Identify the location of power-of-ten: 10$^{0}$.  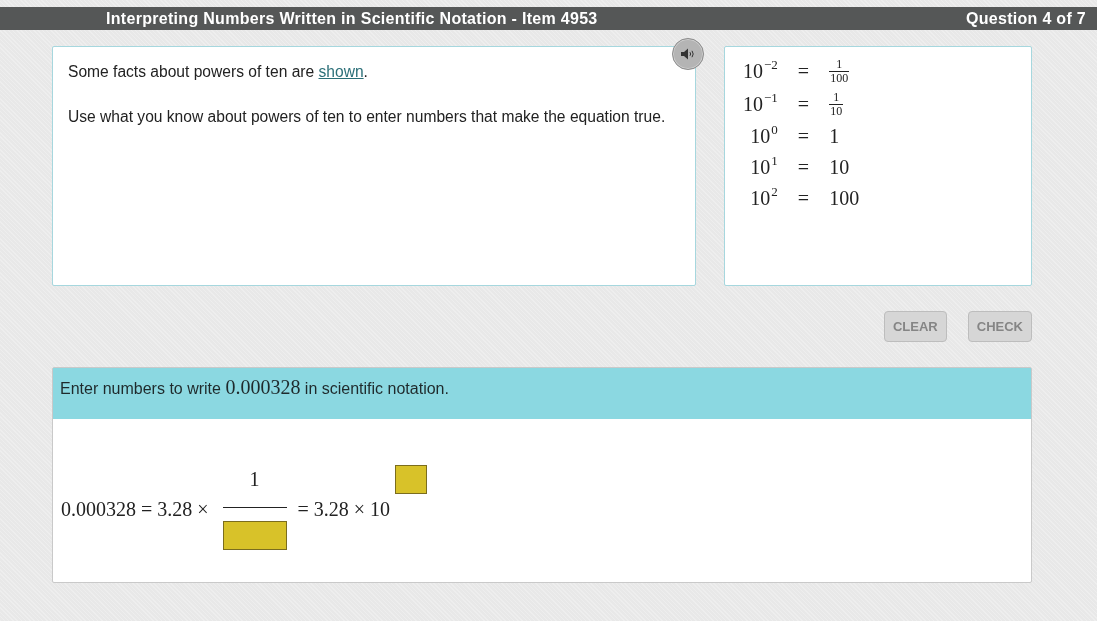
(764, 136).